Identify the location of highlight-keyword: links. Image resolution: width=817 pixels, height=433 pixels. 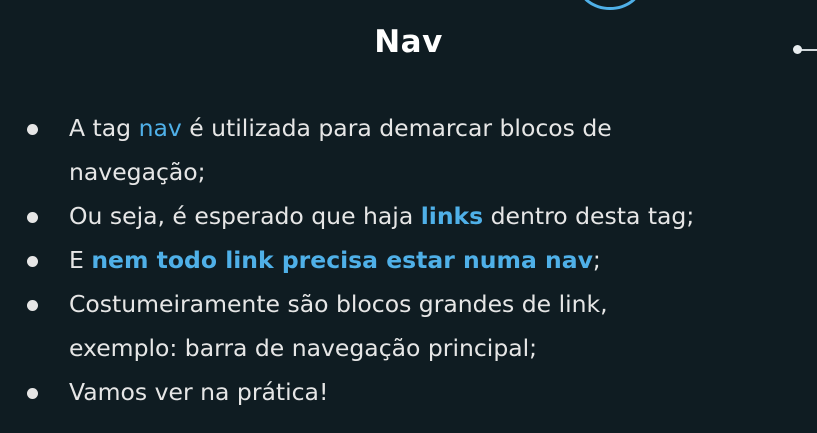
(452, 216).